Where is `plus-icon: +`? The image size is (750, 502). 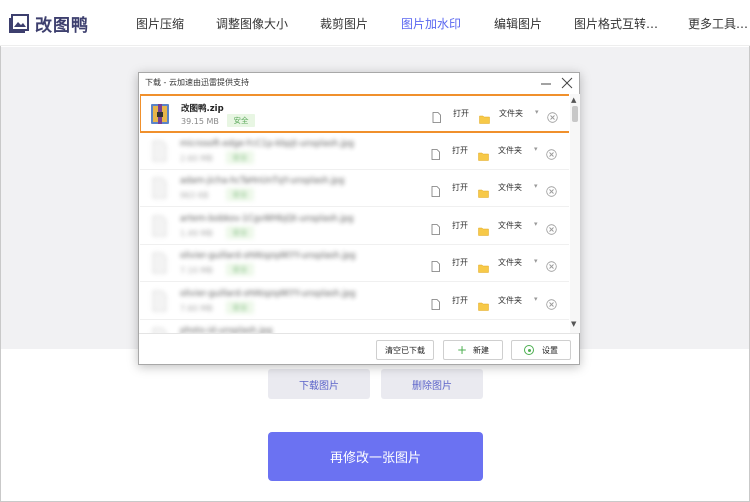
plus-icon: + is located at coordinates (462, 350).